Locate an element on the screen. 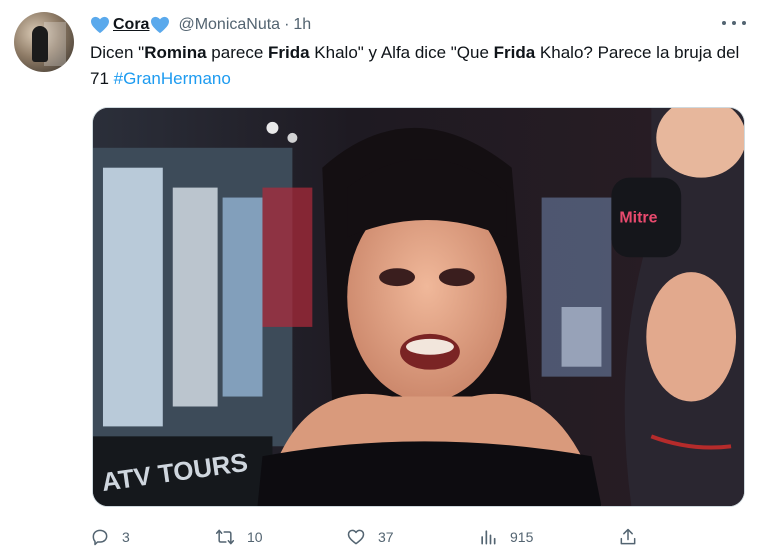 This screenshot has width=767, height=558. mic-logo-text: Mitre is located at coordinates (638, 217).